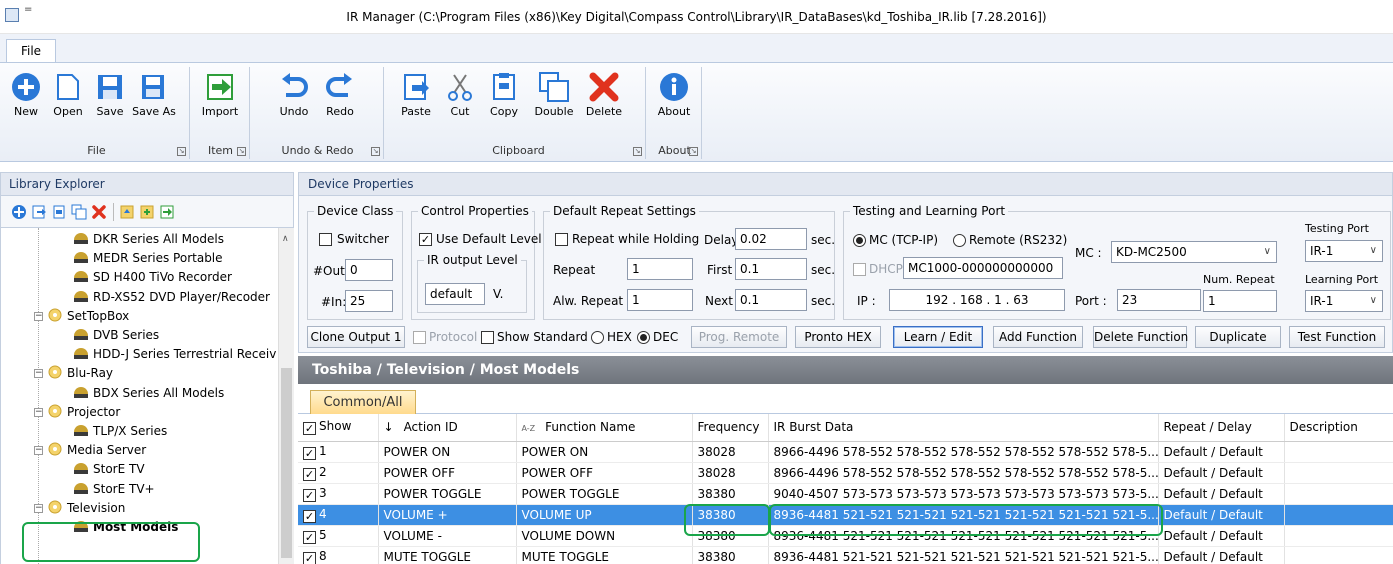  Describe the element at coordinates (152, 277) in the screenshot. I see `tree-item: SD H400 TiVo Recorder` at that location.